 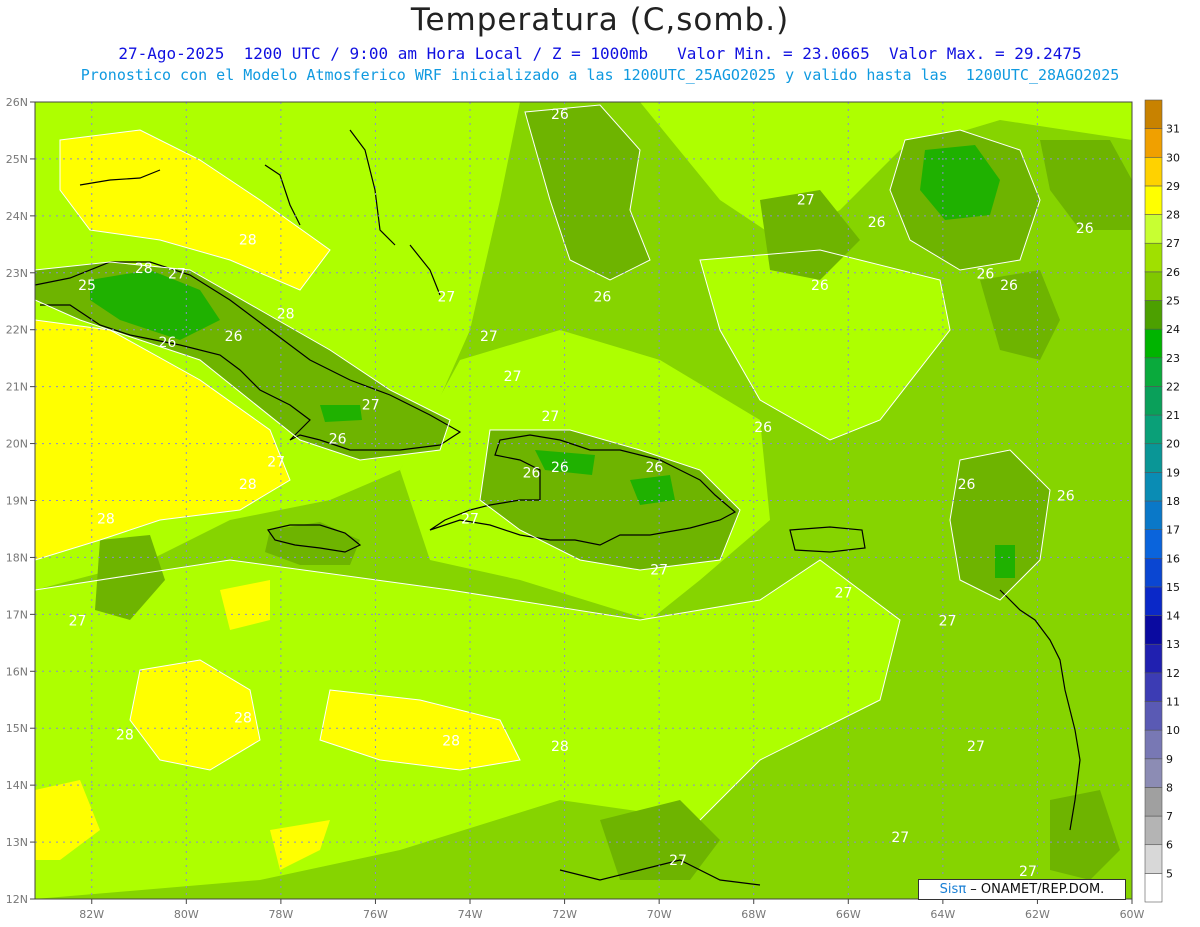 What do you see at coordinates (1173, 730) in the screenshot?
I see `colorbar-label: 10` at bounding box center [1173, 730].